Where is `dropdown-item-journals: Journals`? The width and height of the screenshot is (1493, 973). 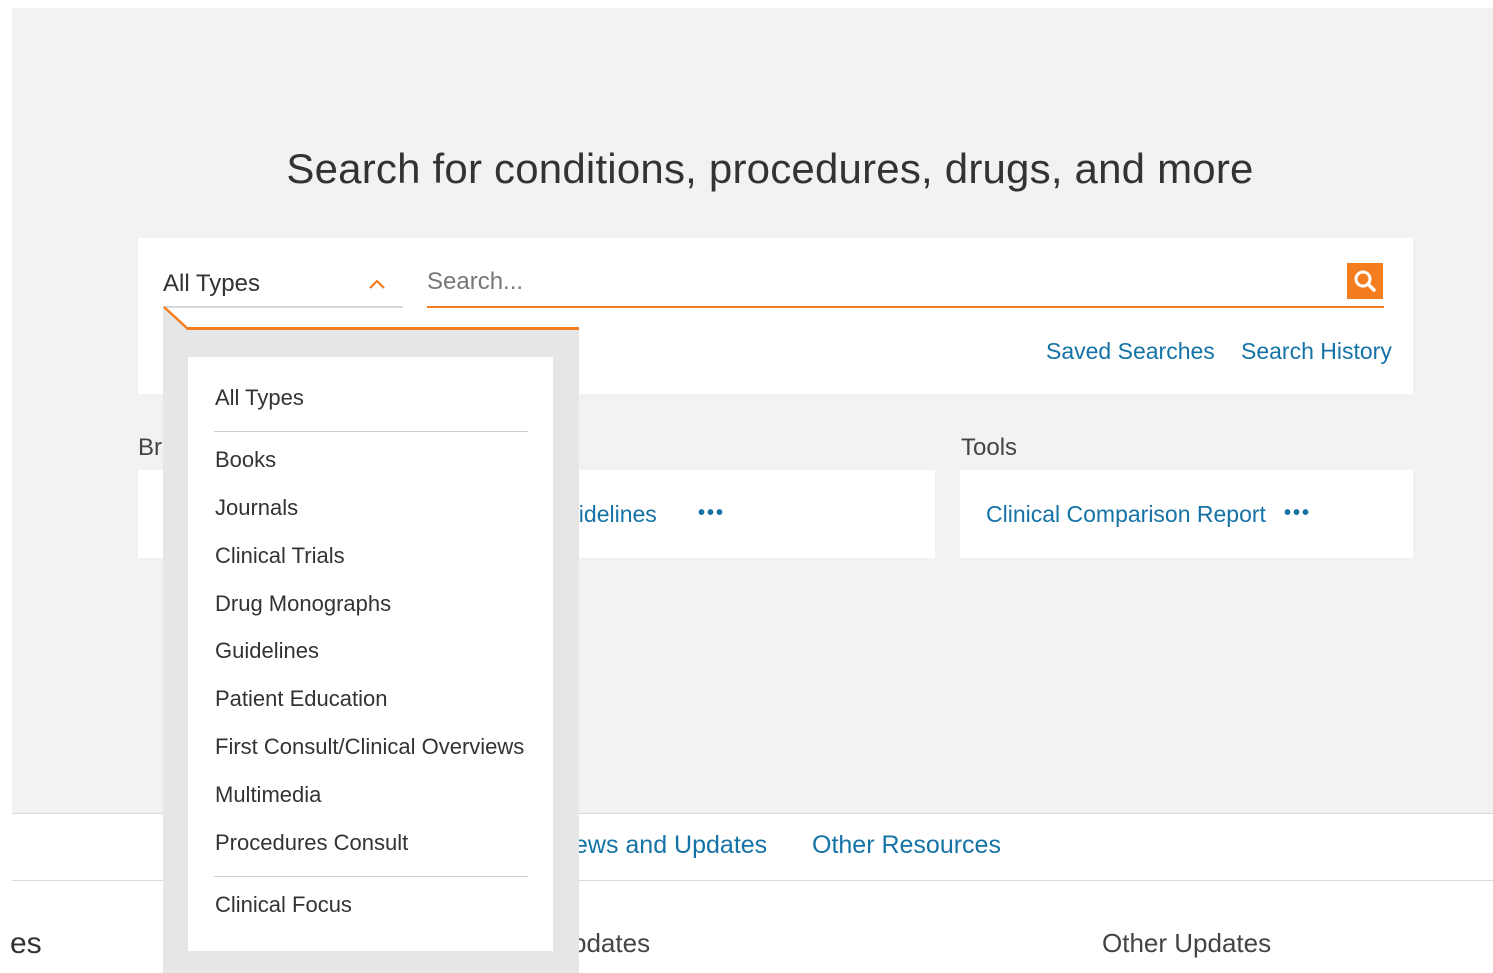
dropdown-item-journals: Journals is located at coordinates (256, 508).